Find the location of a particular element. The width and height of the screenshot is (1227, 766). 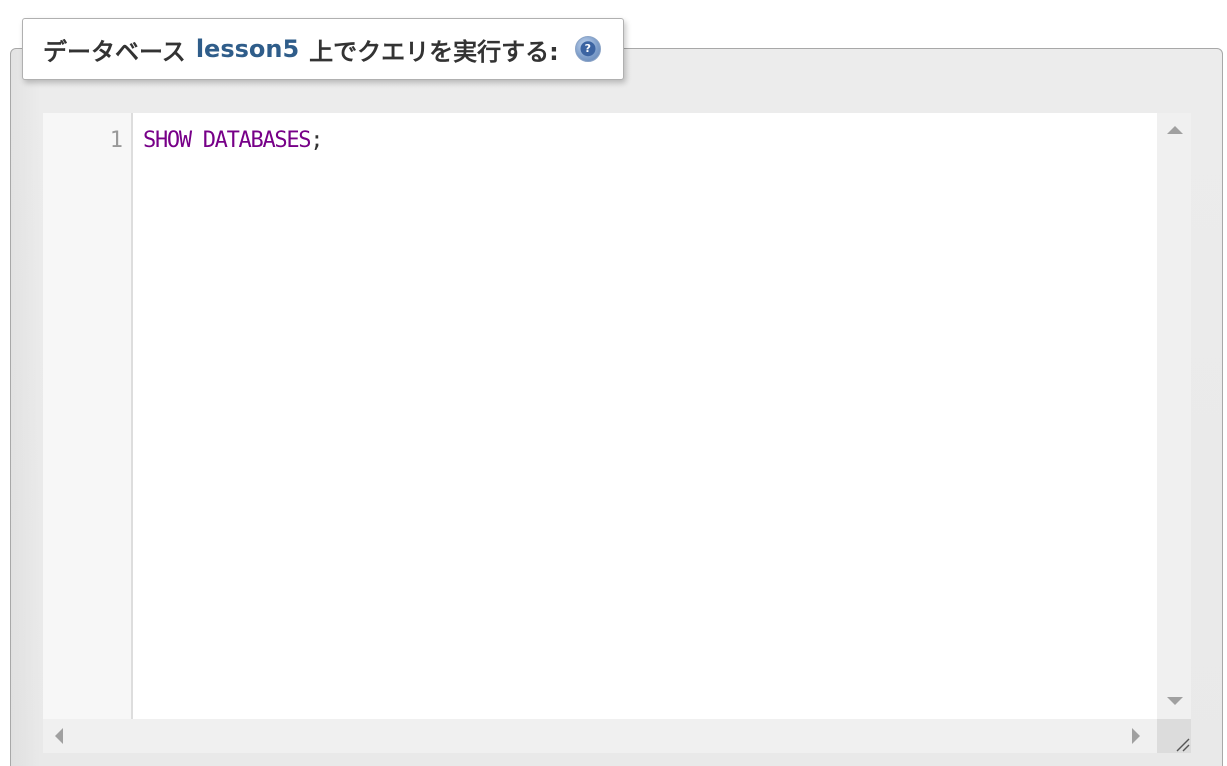

sql-query-legend: データベース lesson5 上でクエリを実行する: ? is located at coordinates (323, 49).